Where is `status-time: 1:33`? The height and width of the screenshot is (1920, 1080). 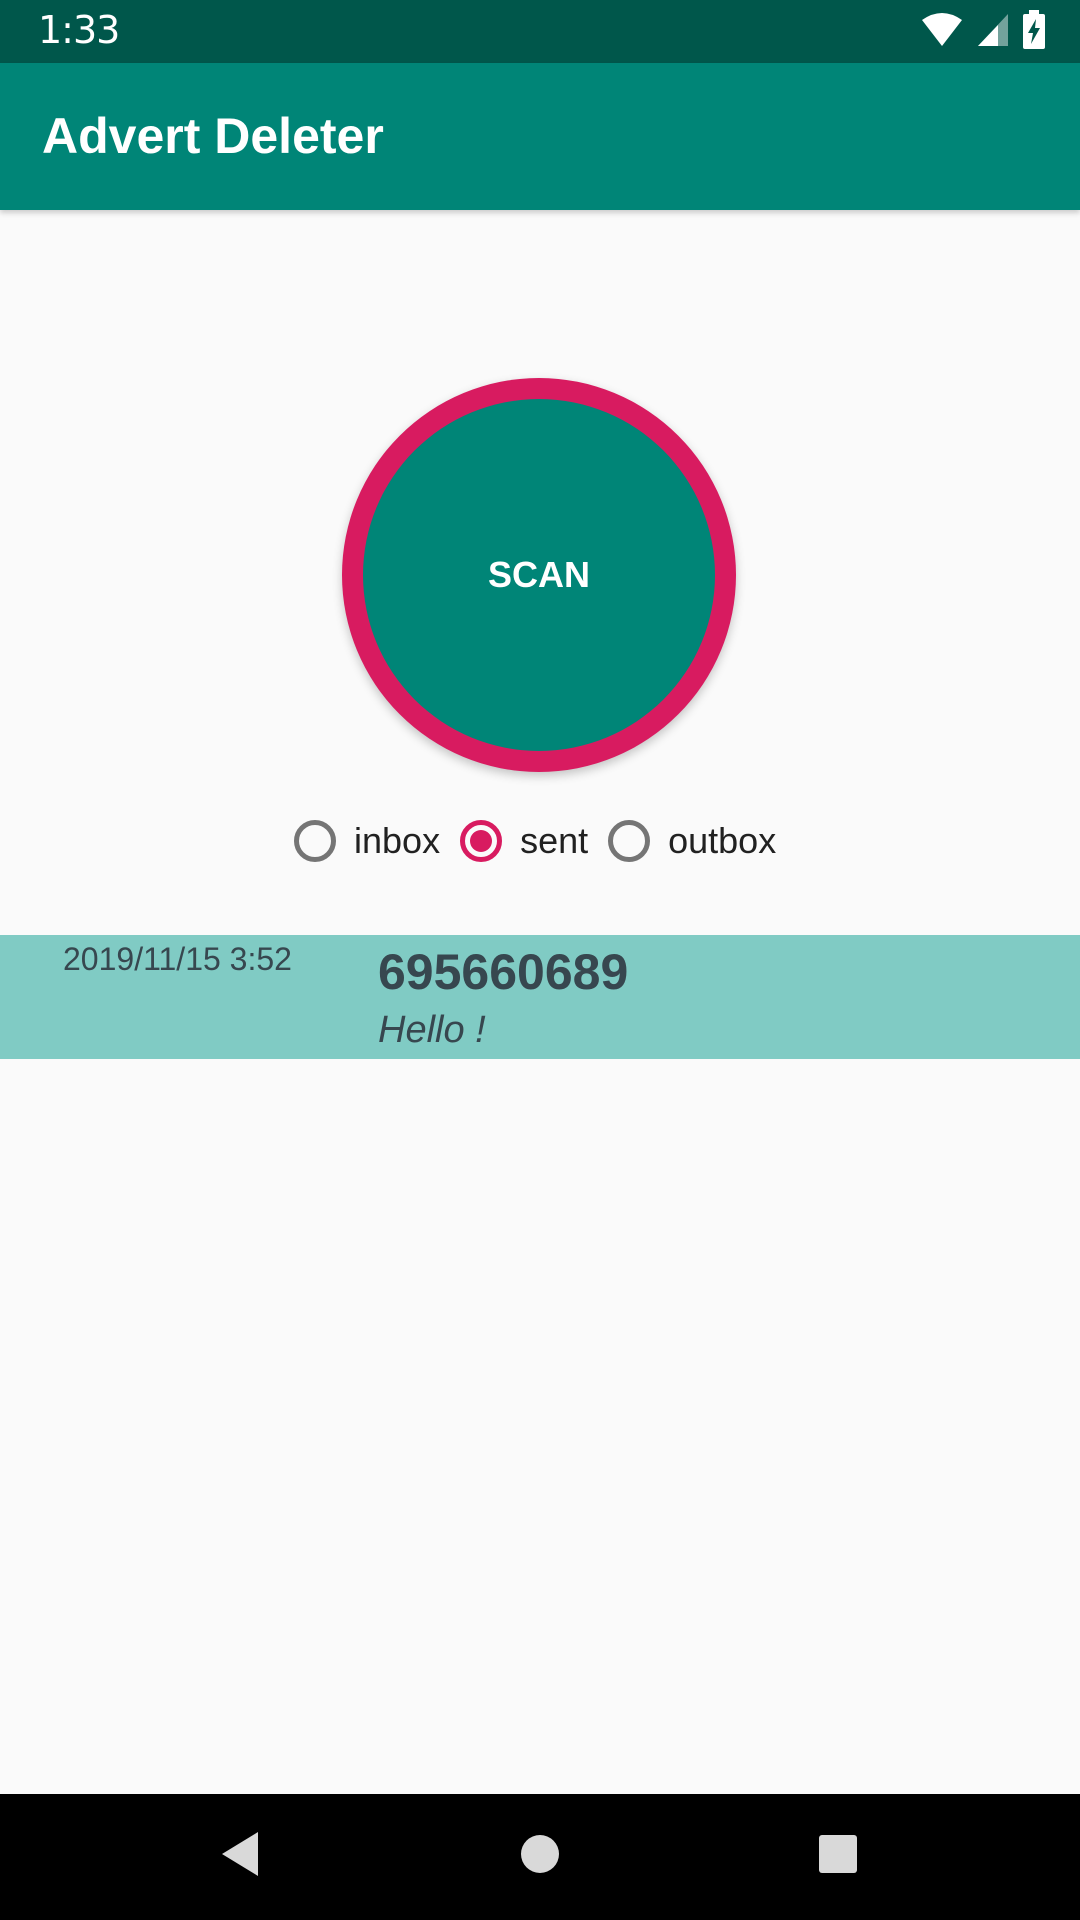 status-time: 1:33 is located at coordinates (79, 30).